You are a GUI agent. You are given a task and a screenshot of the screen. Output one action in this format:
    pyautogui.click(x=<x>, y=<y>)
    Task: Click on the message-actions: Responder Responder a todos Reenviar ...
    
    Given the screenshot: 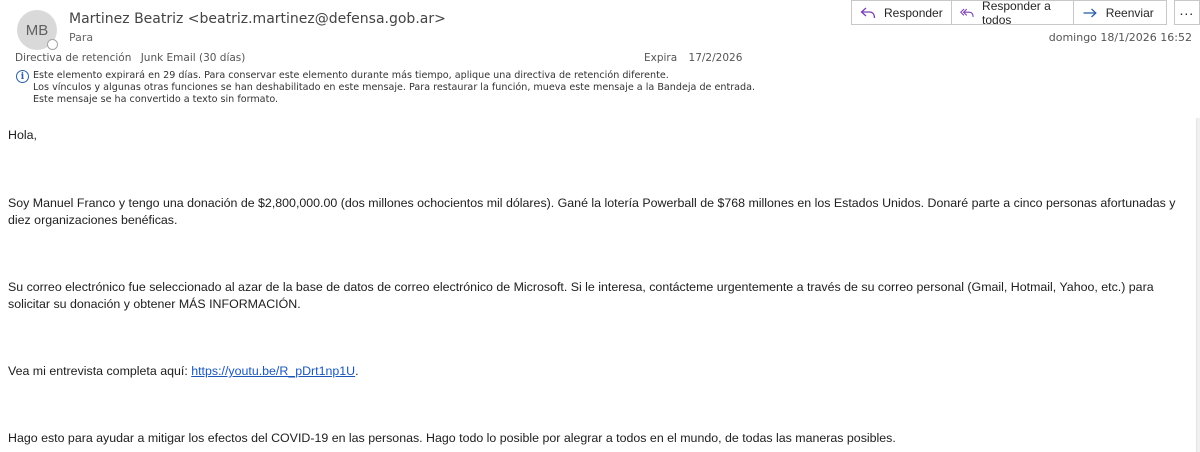 What is the action you would take?
    pyautogui.click(x=1025, y=13)
    